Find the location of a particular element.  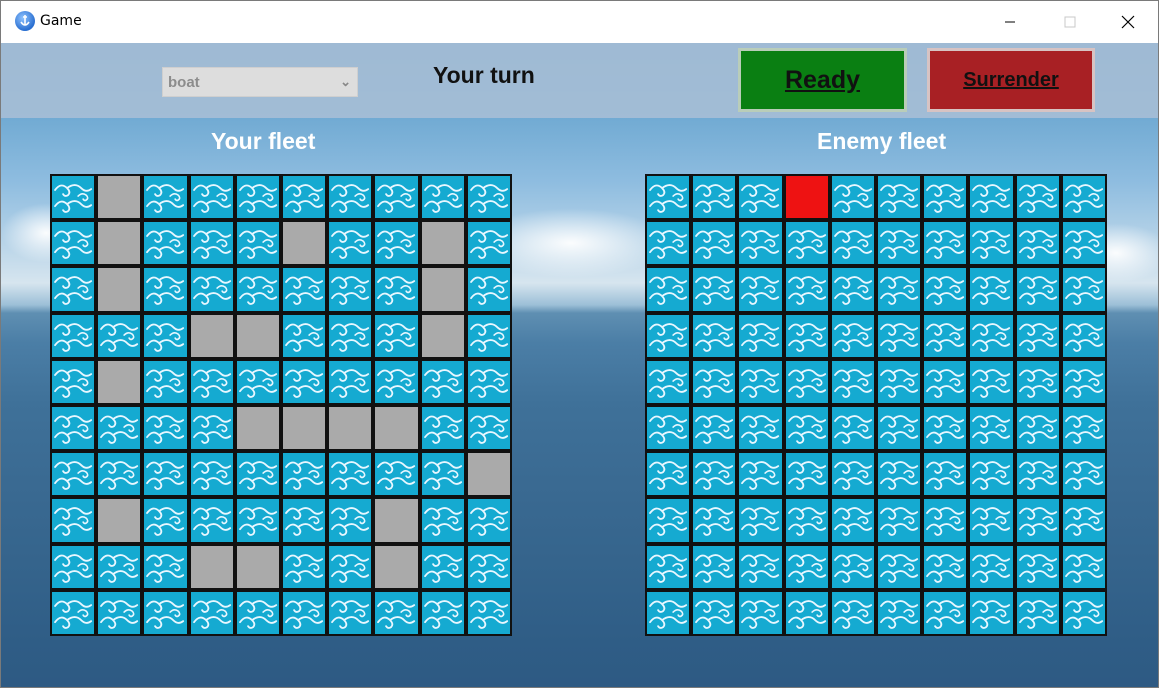

maximize-button is located at coordinates (1070, 21).